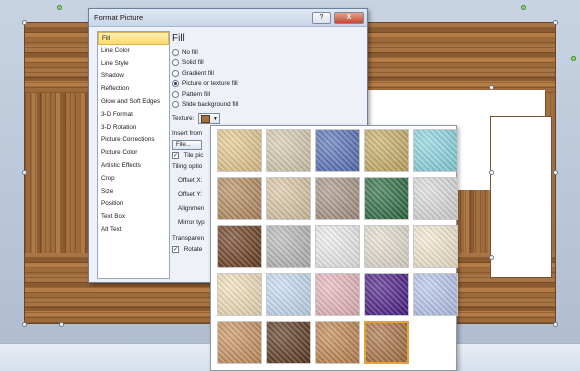  I want to click on fill-heading: Fill, so click(178, 38).